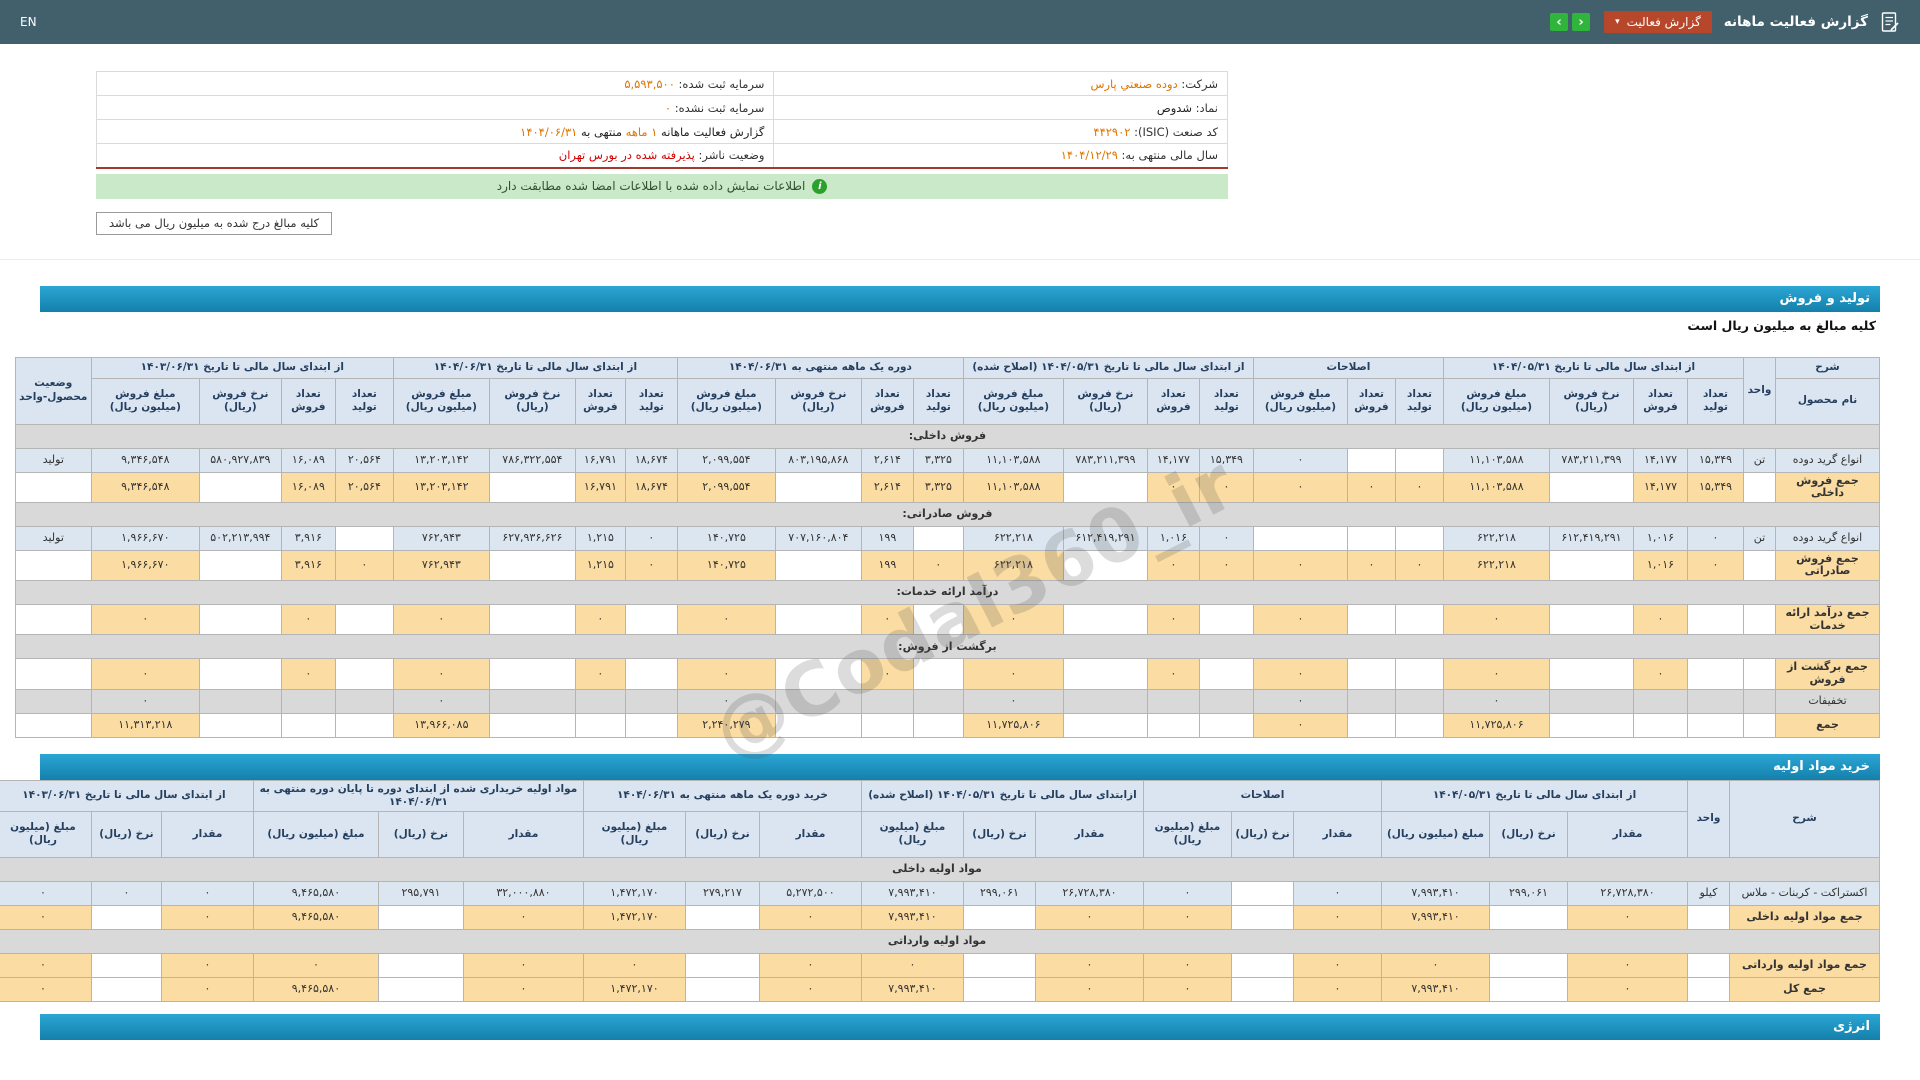  What do you see at coordinates (1827, 487) in the screenshot?
I see `row-label-cell: جمع فروش داخلی` at bounding box center [1827, 487].